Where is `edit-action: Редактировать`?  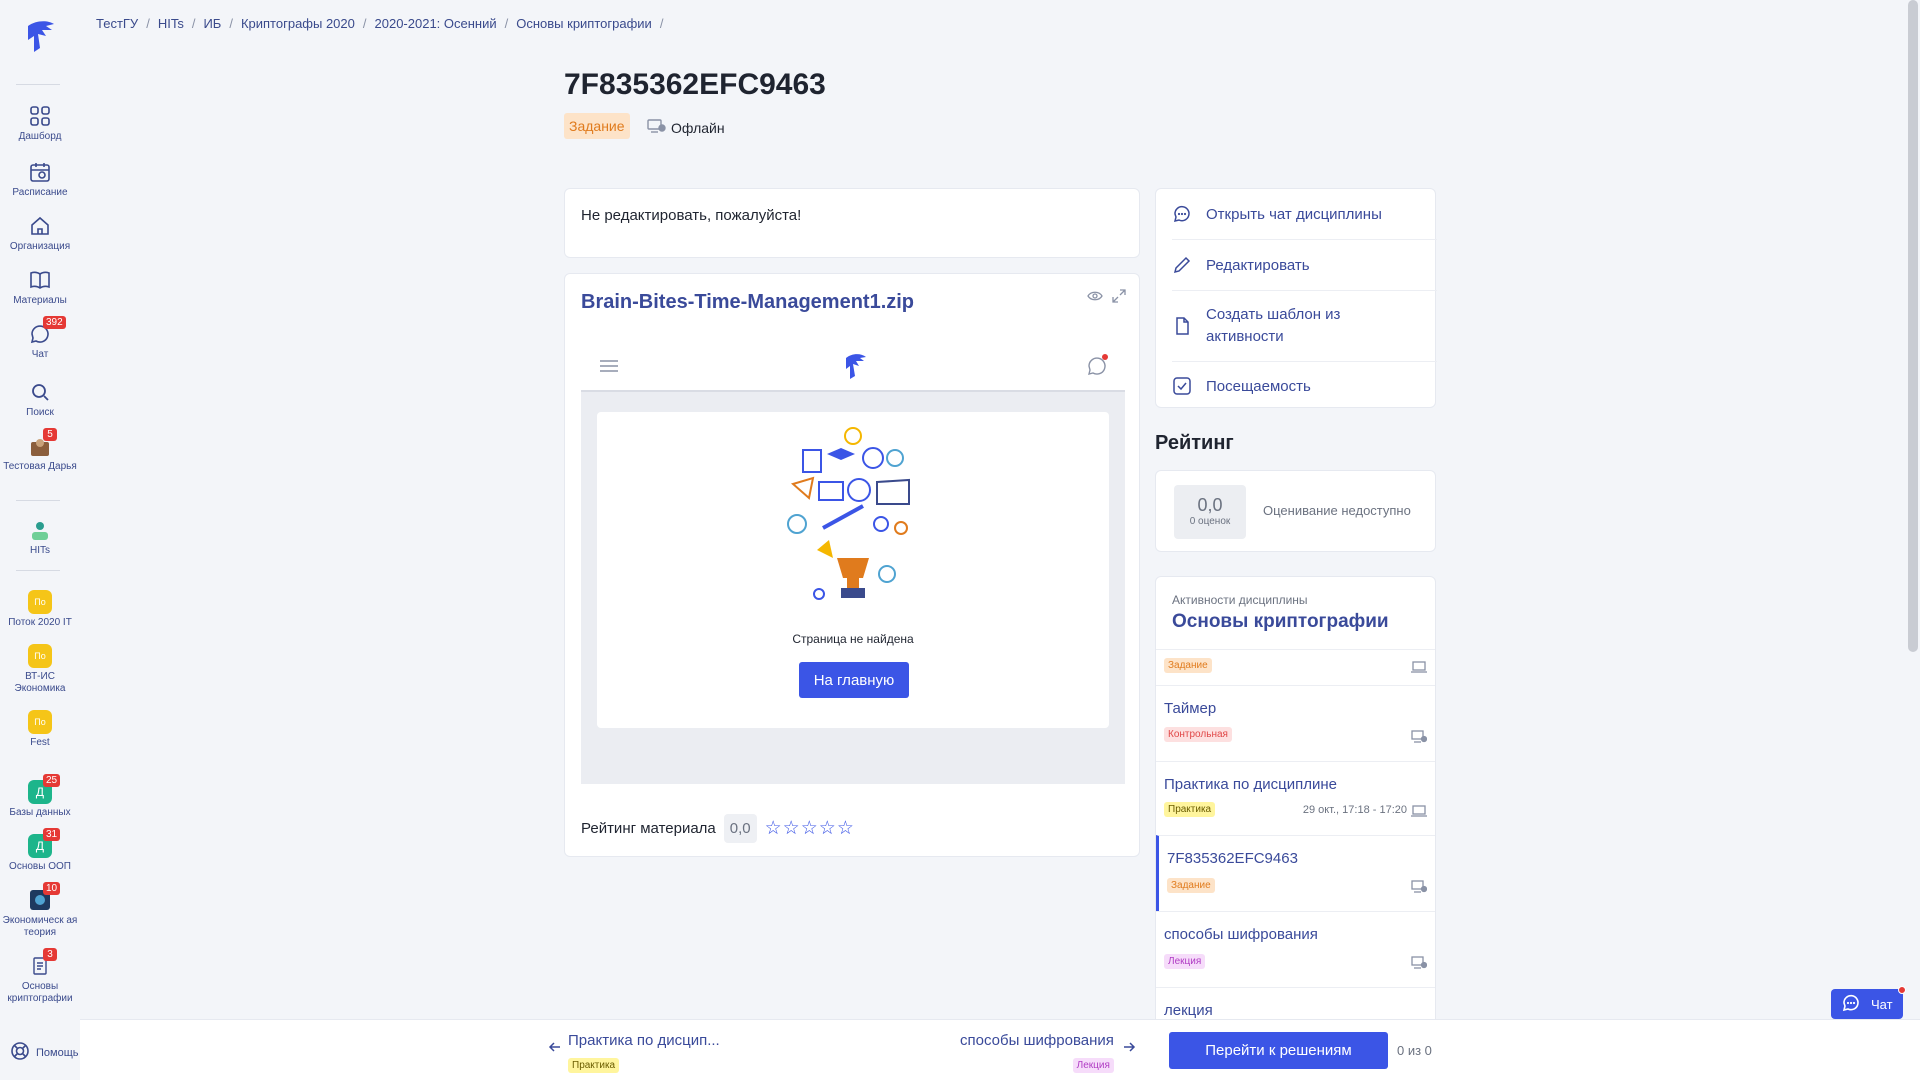
edit-action: Редактировать is located at coordinates (1296, 265).